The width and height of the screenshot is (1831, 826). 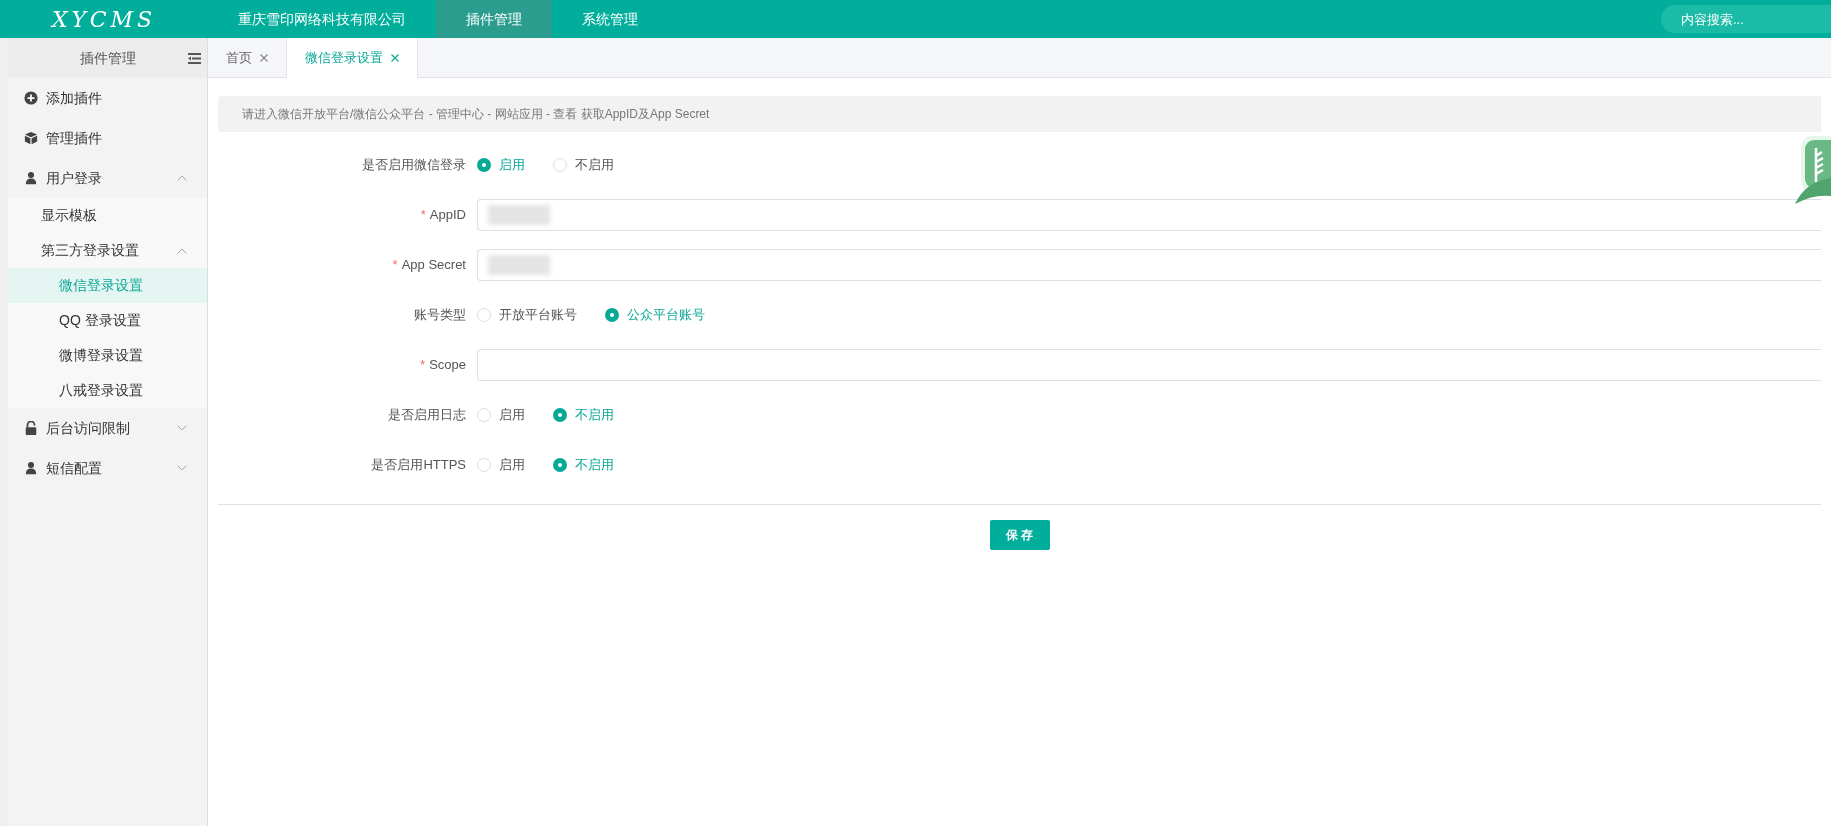 I want to click on sidebar-item: 显示模板, so click(x=107, y=215).